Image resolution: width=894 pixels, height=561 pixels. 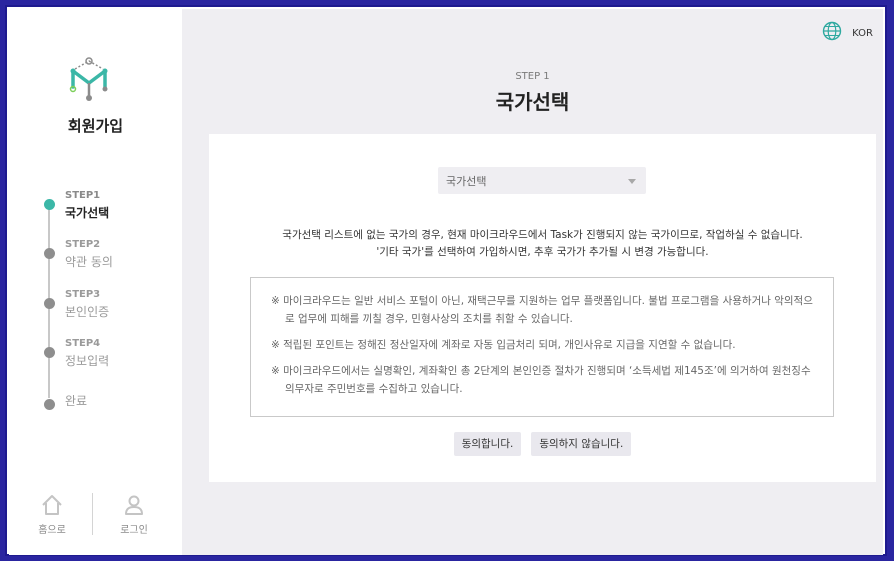 I want to click on signup-title: 회원가입, so click(x=95, y=126).